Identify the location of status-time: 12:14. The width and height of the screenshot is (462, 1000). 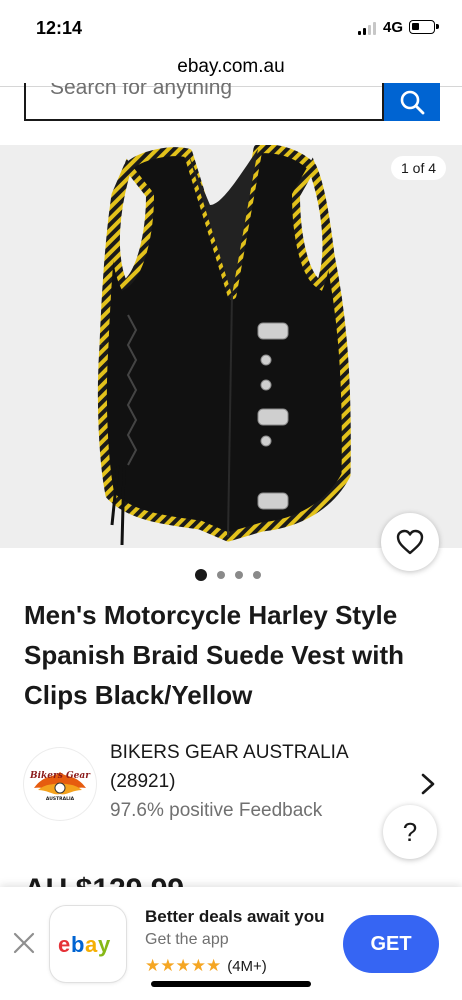
(59, 28).